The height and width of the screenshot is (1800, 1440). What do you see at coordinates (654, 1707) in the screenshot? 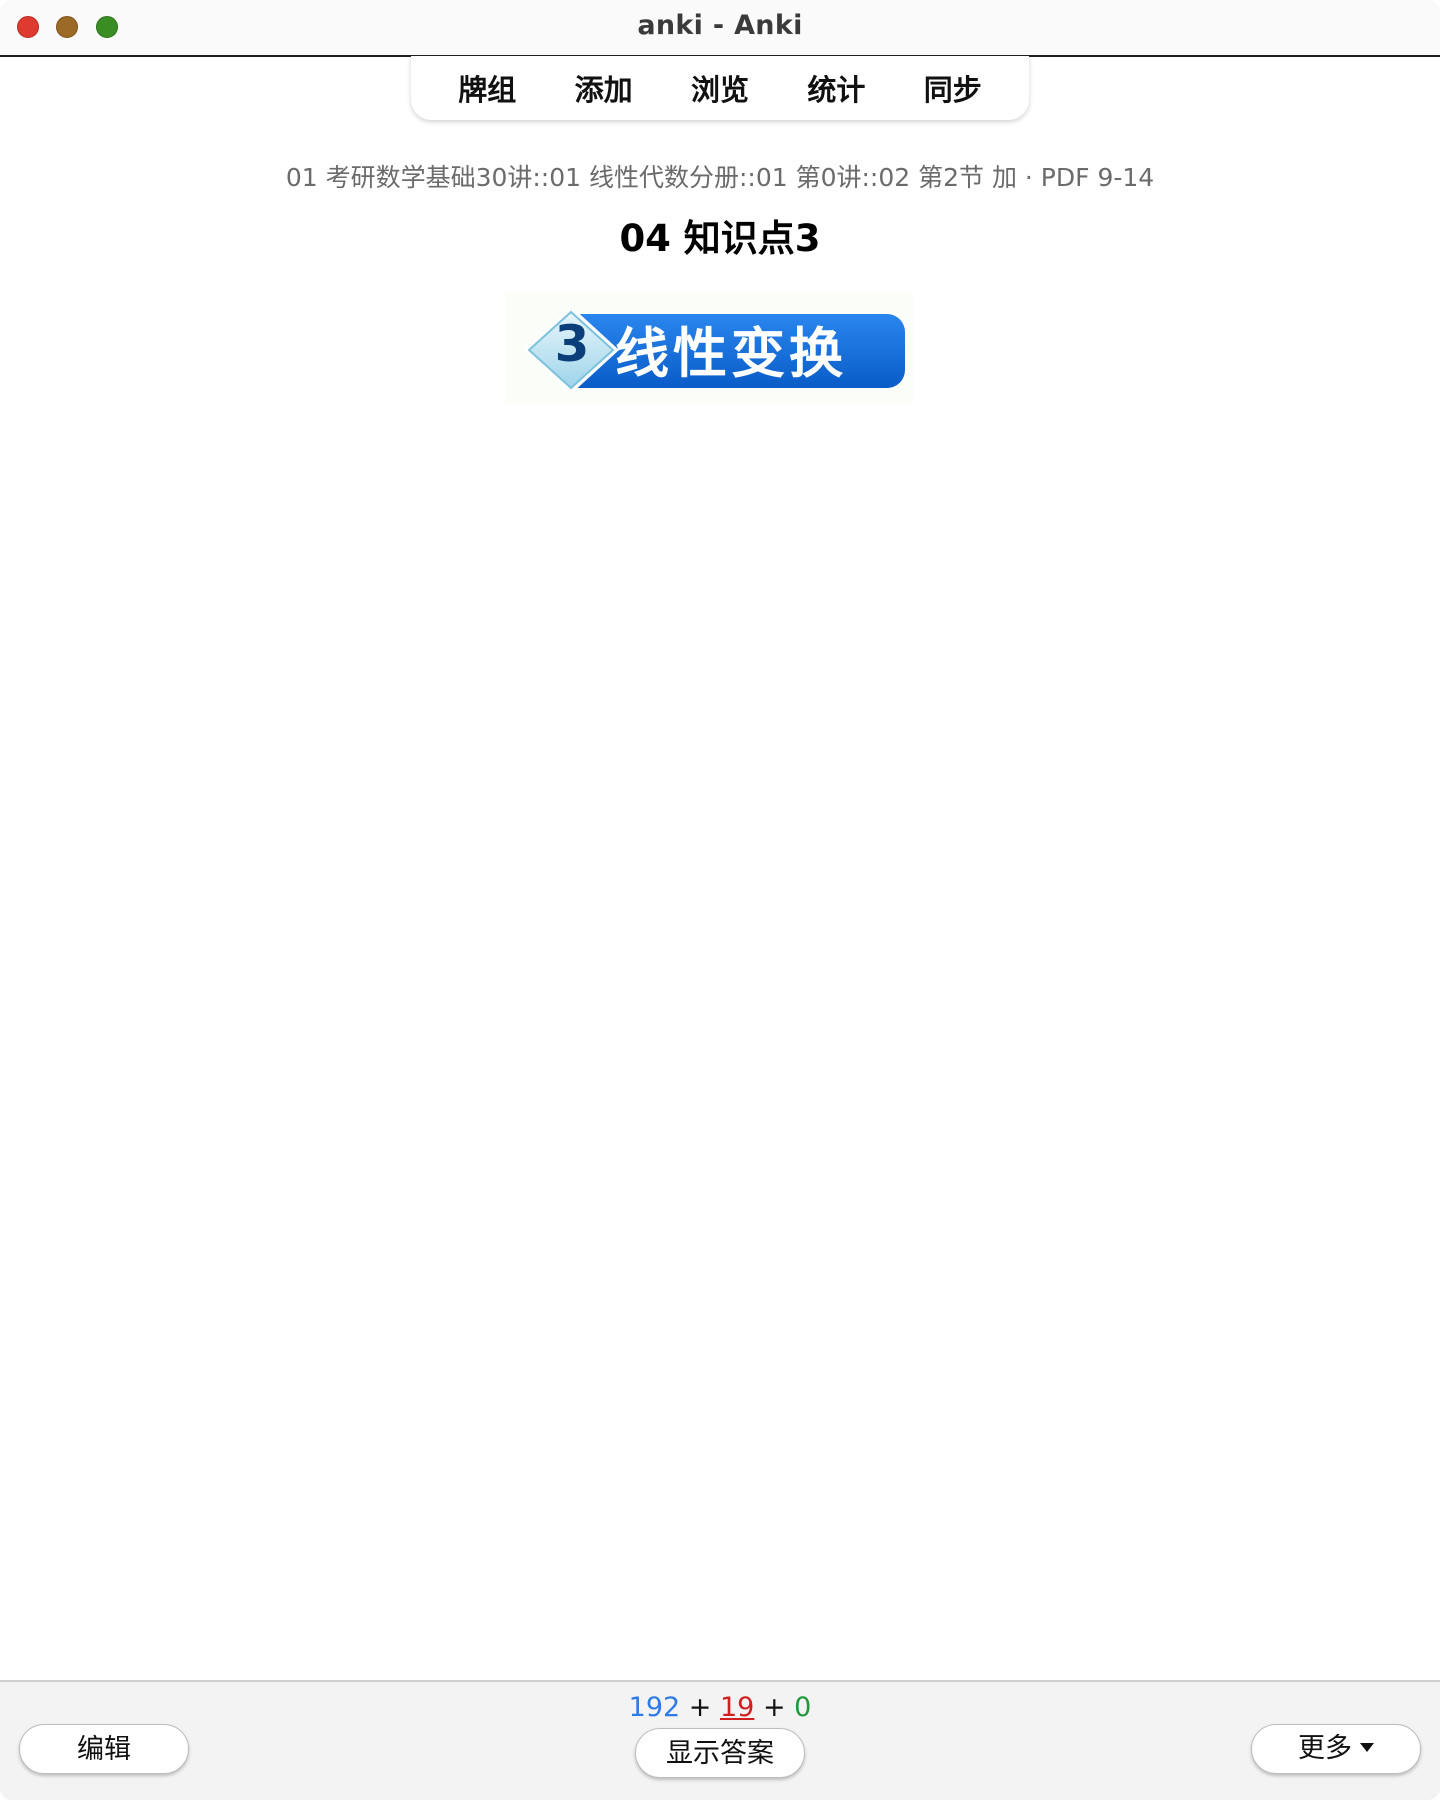
I see `count-new: 192` at bounding box center [654, 1707].